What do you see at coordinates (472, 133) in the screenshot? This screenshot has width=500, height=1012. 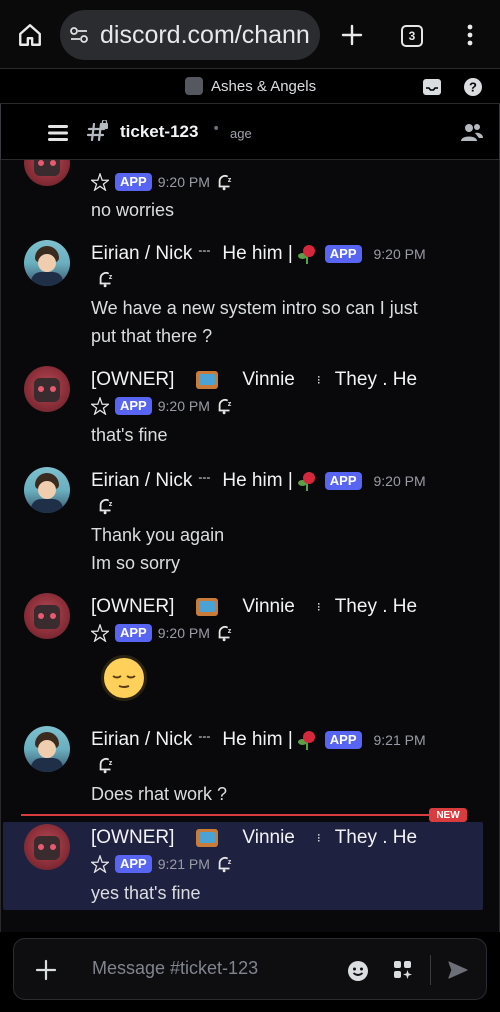 I see `members-icon` at bounding box center [472, 133].